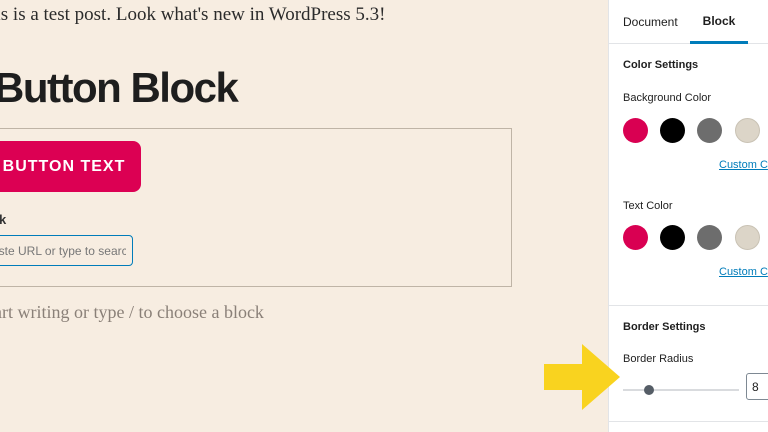  I want to click on background-color-label: Background Color, so click(667, 98).